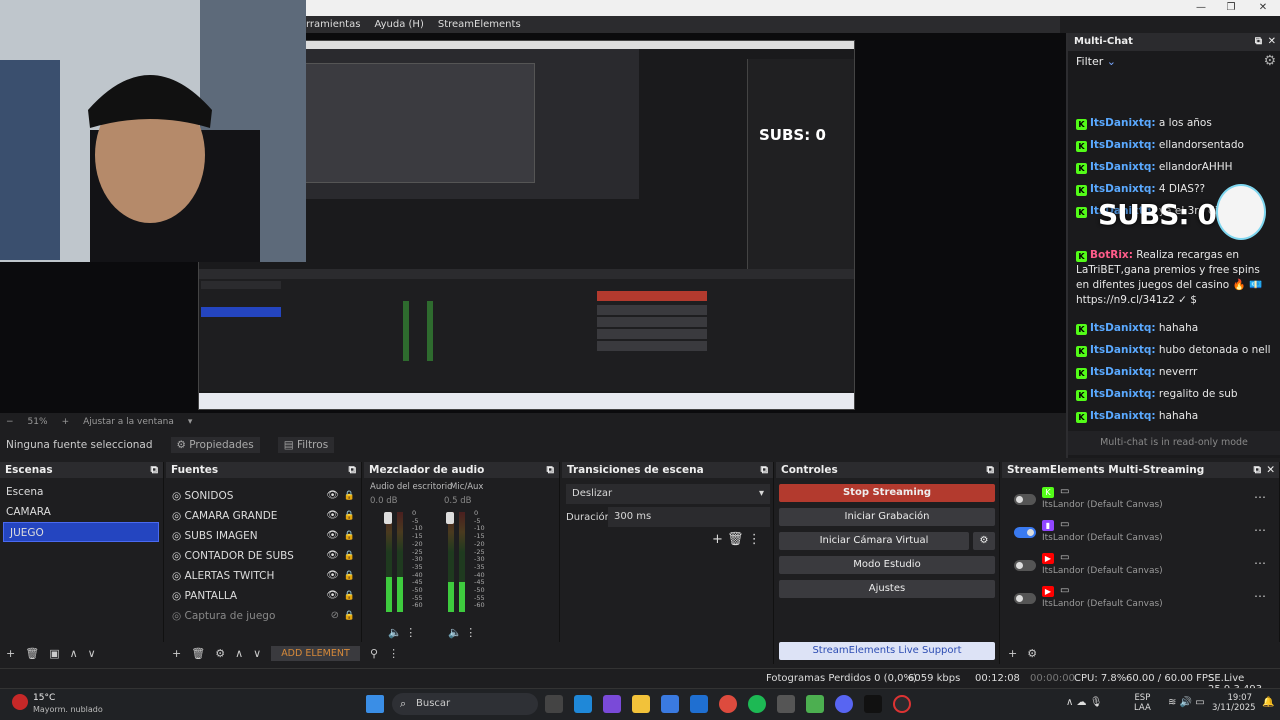 The height and width of the screenshot is (720, 1280). What do you see at coordinates (815, 704) in the screenshot?
I see `minecraft-icon` at bounding box center [815, 704].